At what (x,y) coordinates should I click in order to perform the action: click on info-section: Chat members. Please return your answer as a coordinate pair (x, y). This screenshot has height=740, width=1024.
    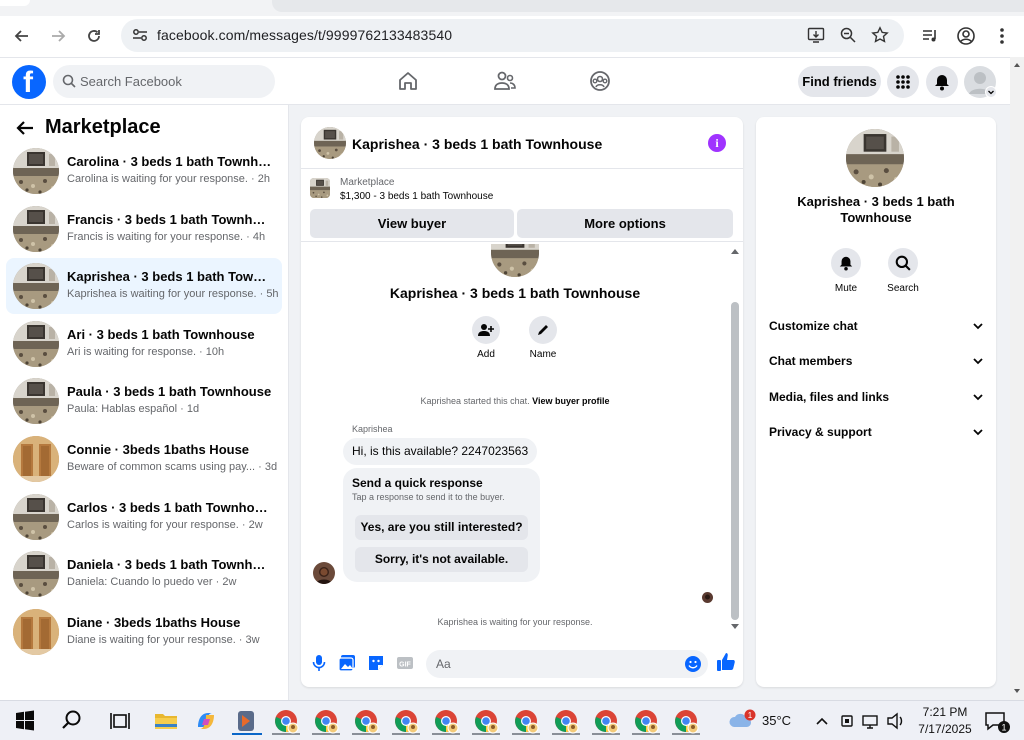
    Looking at the image, I should click on (876, 362).